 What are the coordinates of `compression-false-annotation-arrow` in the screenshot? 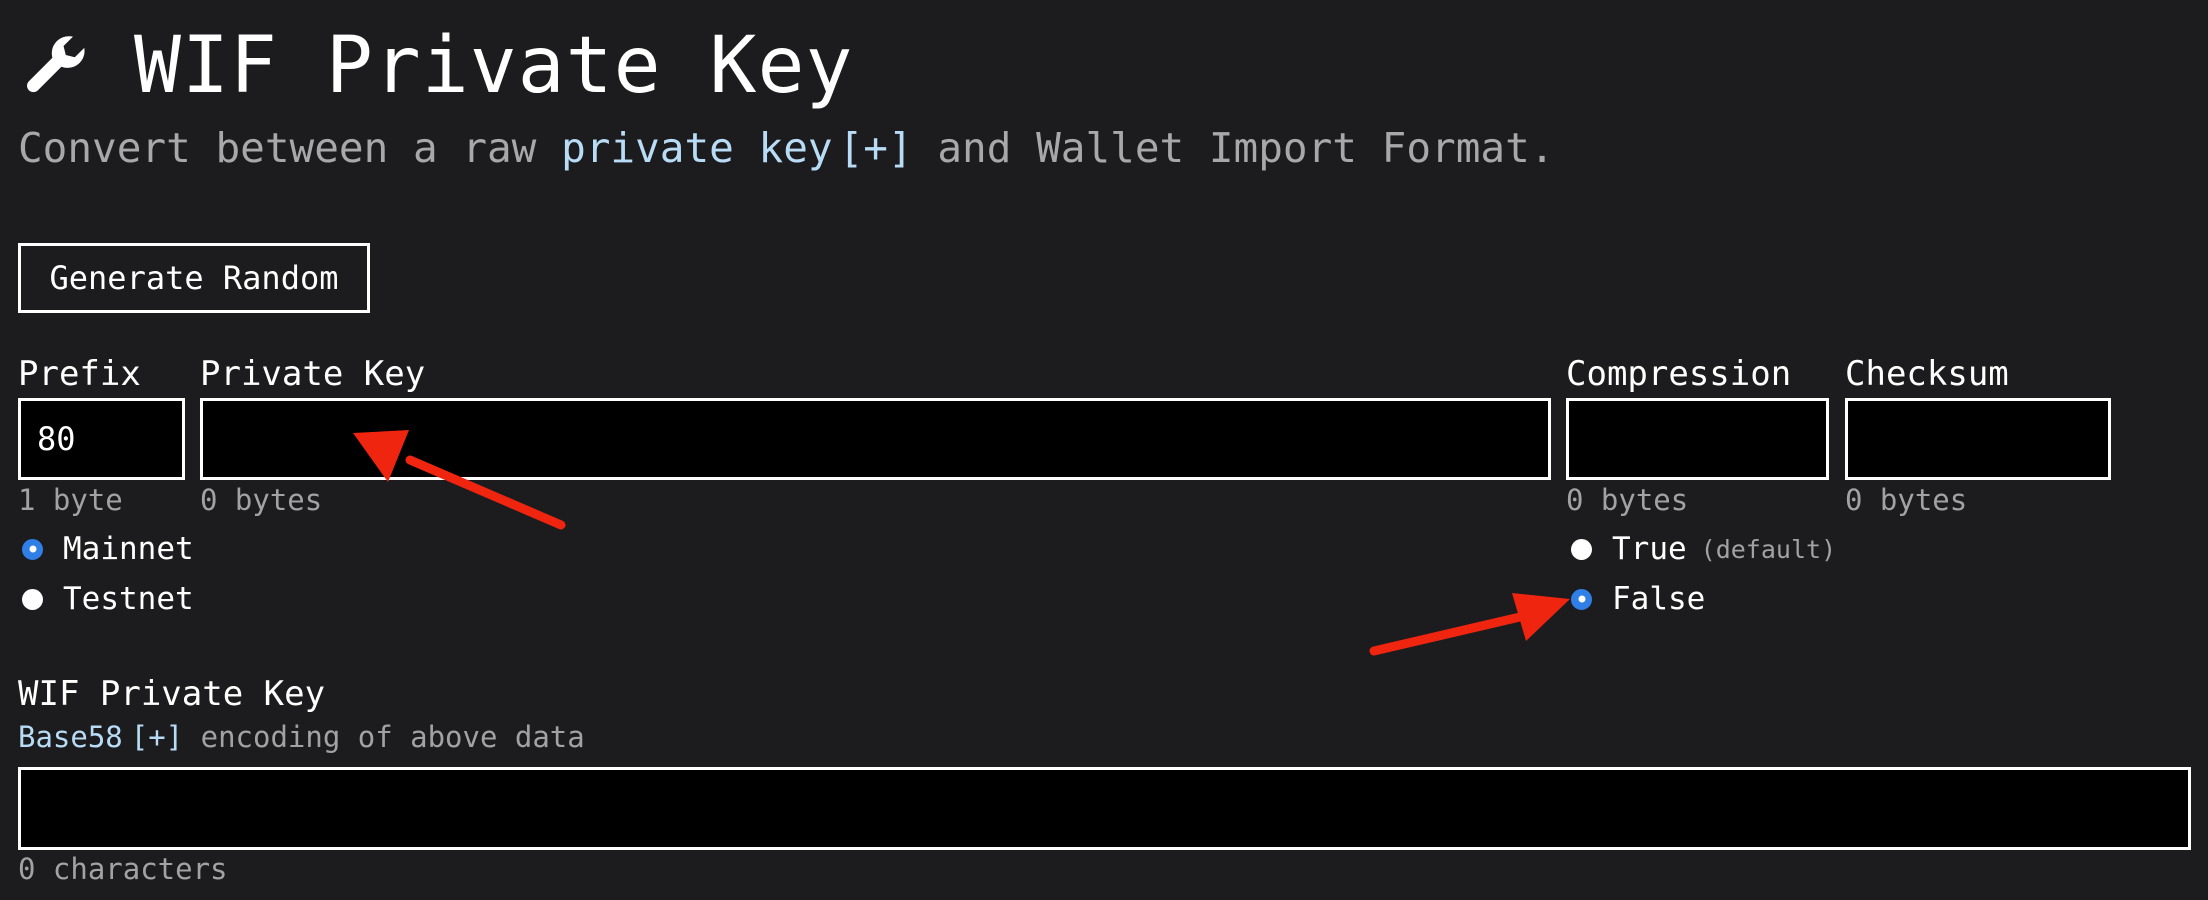 It's located at (1469, 624).